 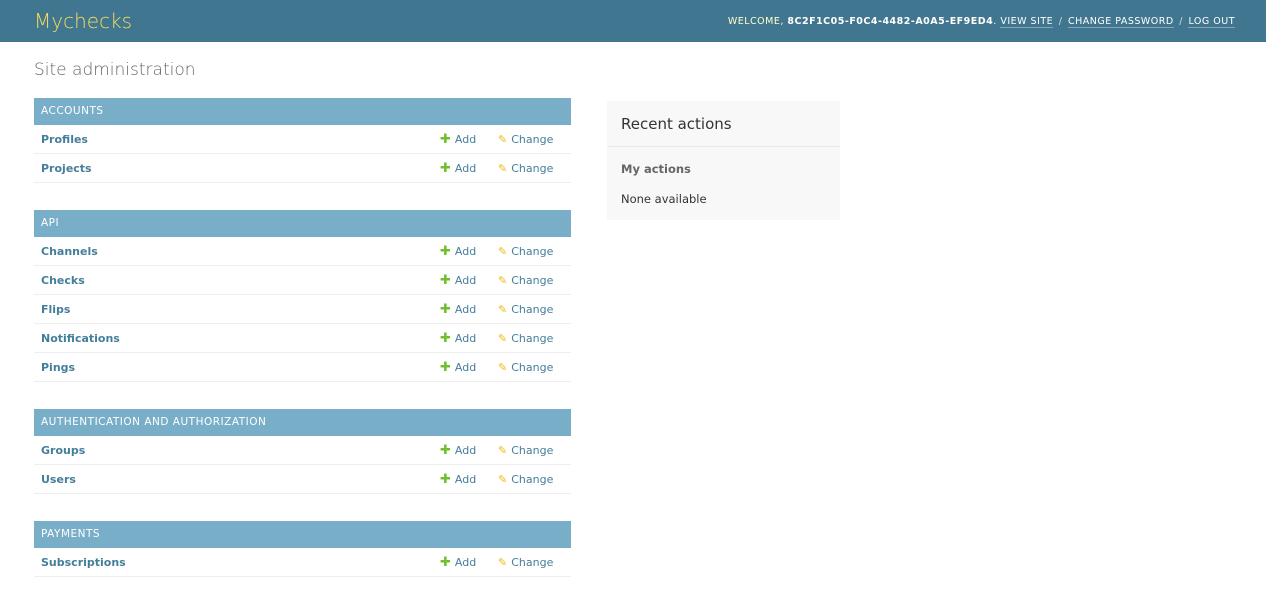 I want to click on model-link: Profiles, so click(x=240, y=139).